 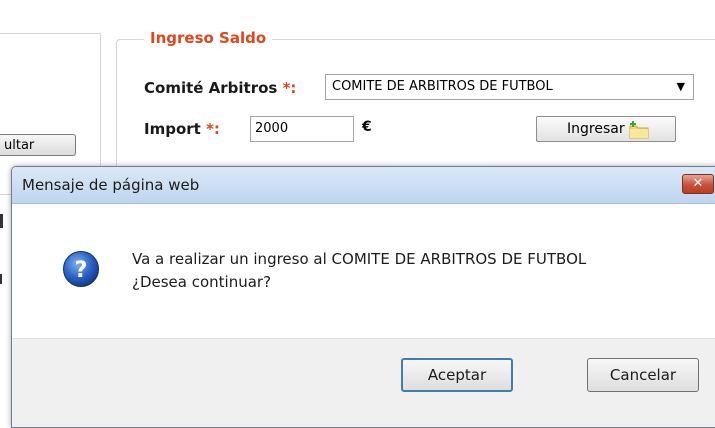 I want to click on ingresar-button: Ingresar, so click(x=606, y=129).